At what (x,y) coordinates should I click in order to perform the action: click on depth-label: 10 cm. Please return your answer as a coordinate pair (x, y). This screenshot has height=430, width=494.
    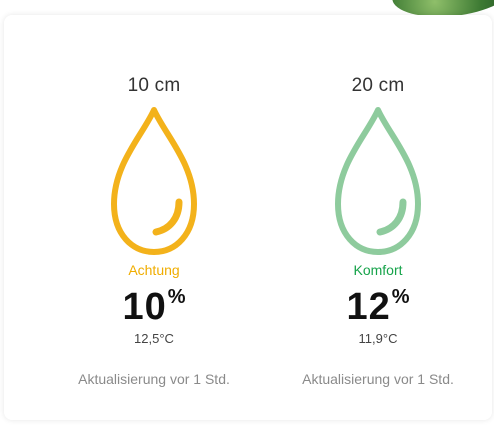
    Looking at the image, I should click on (154, 85).